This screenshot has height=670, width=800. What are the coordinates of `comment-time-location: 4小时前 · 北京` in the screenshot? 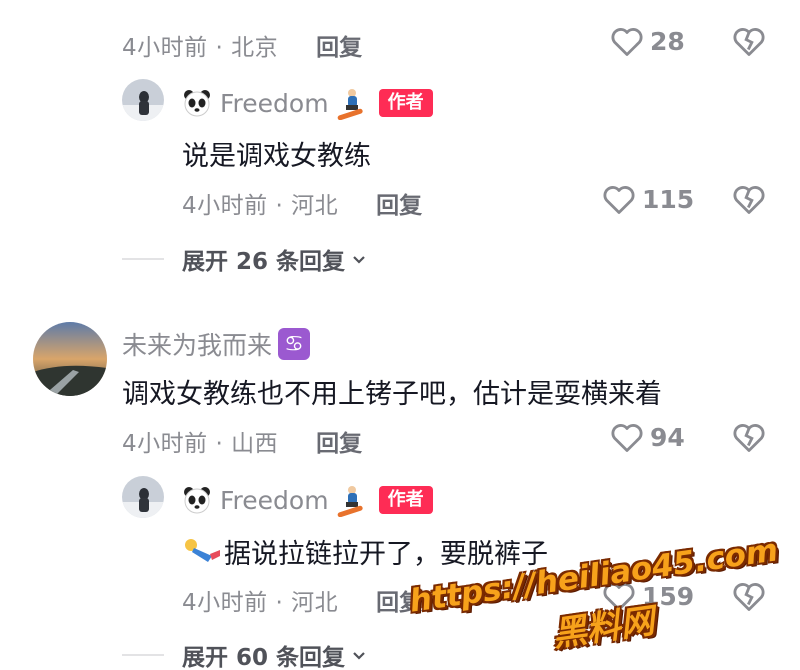 It's located at (200, 48).